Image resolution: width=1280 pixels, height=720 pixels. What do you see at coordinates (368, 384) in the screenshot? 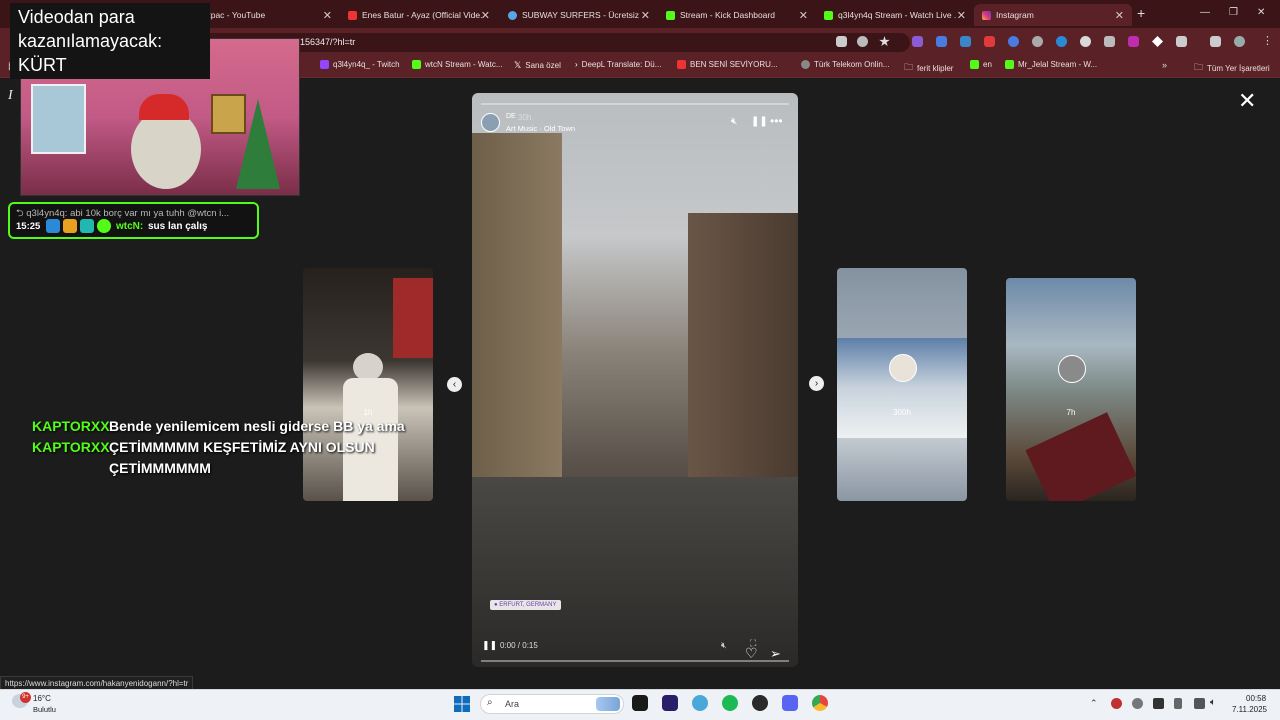
I see `story-preview-left: 1h` at bounding box center [368, 384].